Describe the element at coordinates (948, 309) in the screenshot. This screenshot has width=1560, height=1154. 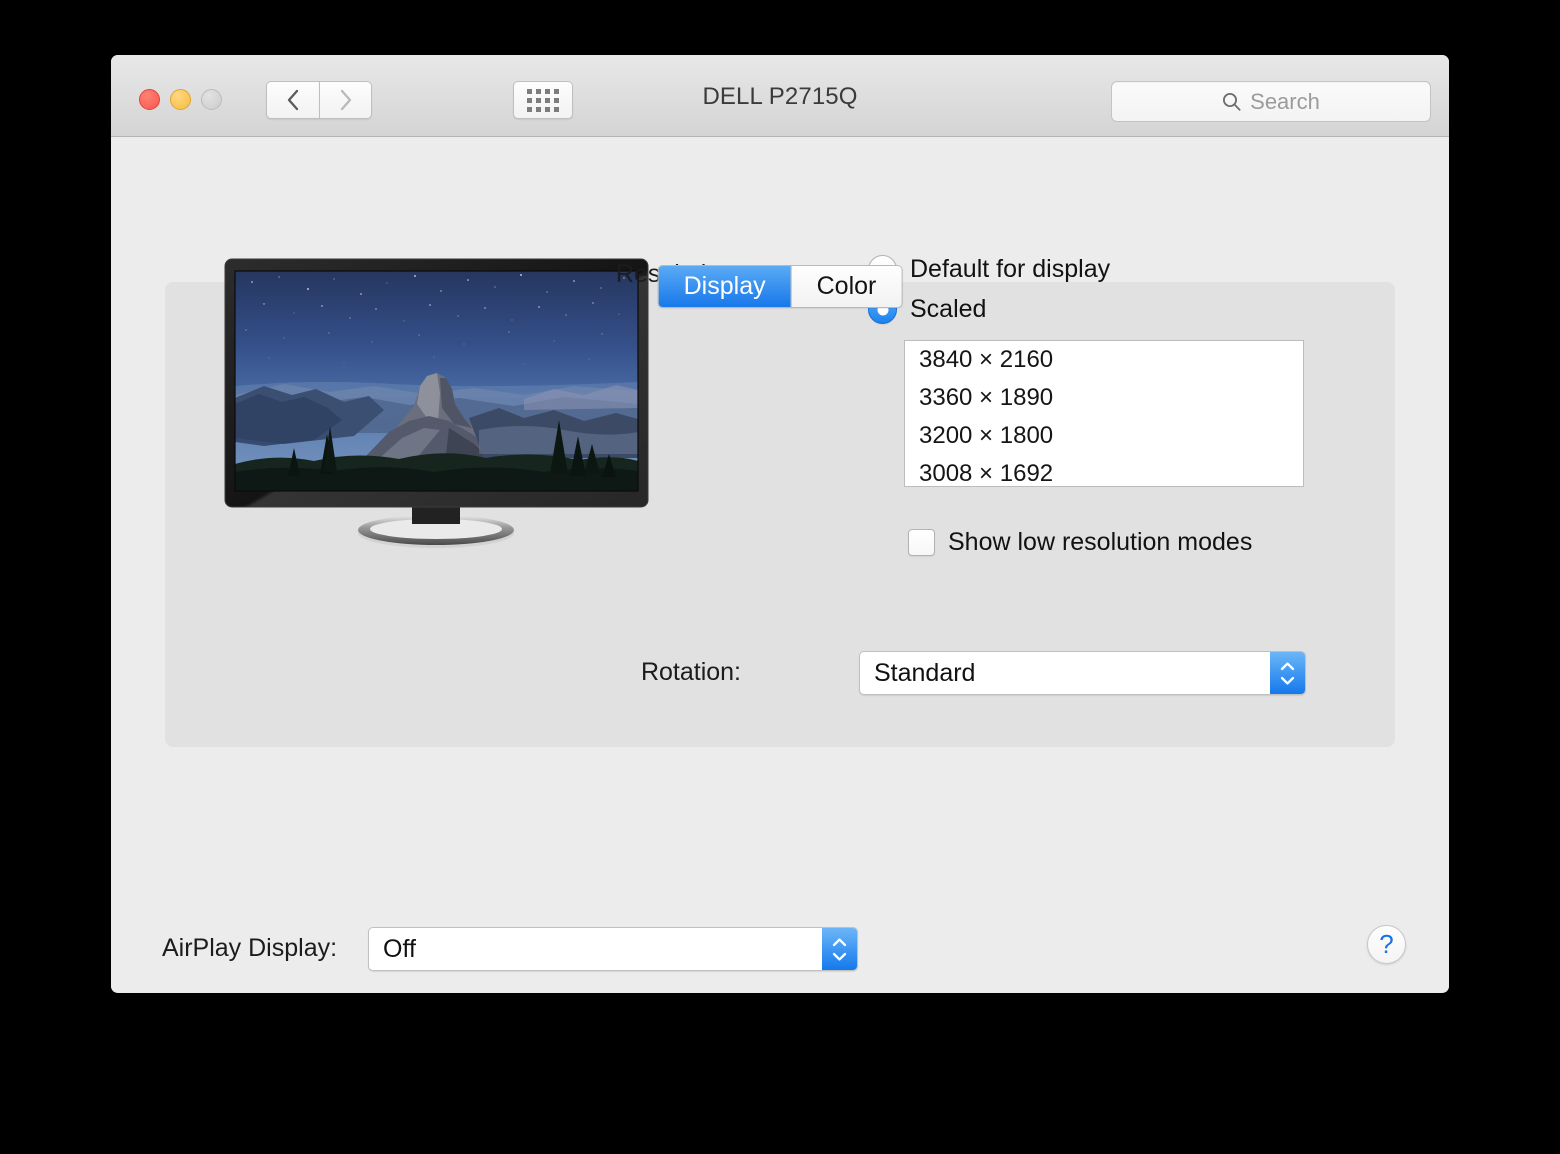
I see `radio-scaled-label: Scaled` at that location.